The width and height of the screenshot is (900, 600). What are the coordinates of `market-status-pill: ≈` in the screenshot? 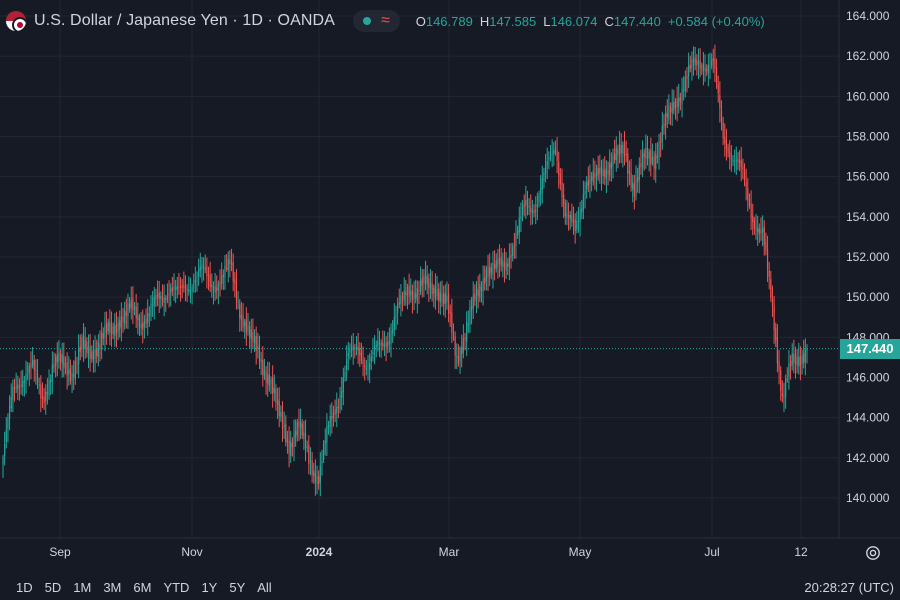 It's located at (376, 21).